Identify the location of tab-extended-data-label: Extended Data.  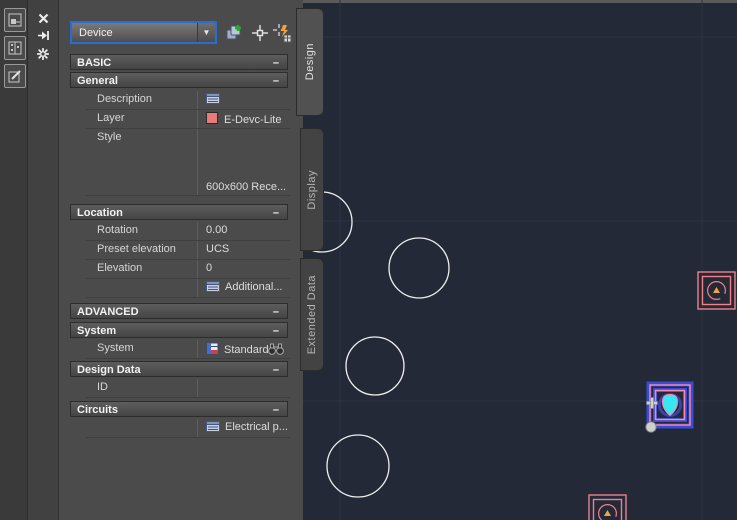
(312, 314).